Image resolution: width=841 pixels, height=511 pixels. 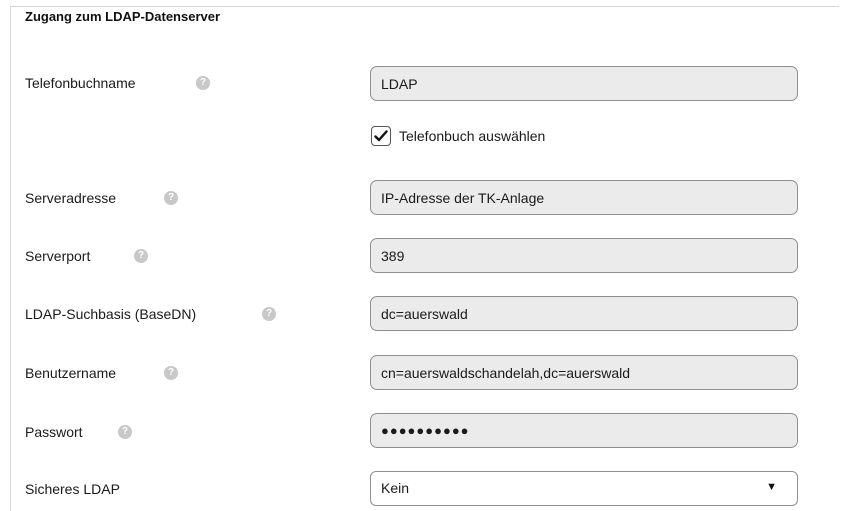 I want to click on checkmark-icon, so click(x=381, y=136).